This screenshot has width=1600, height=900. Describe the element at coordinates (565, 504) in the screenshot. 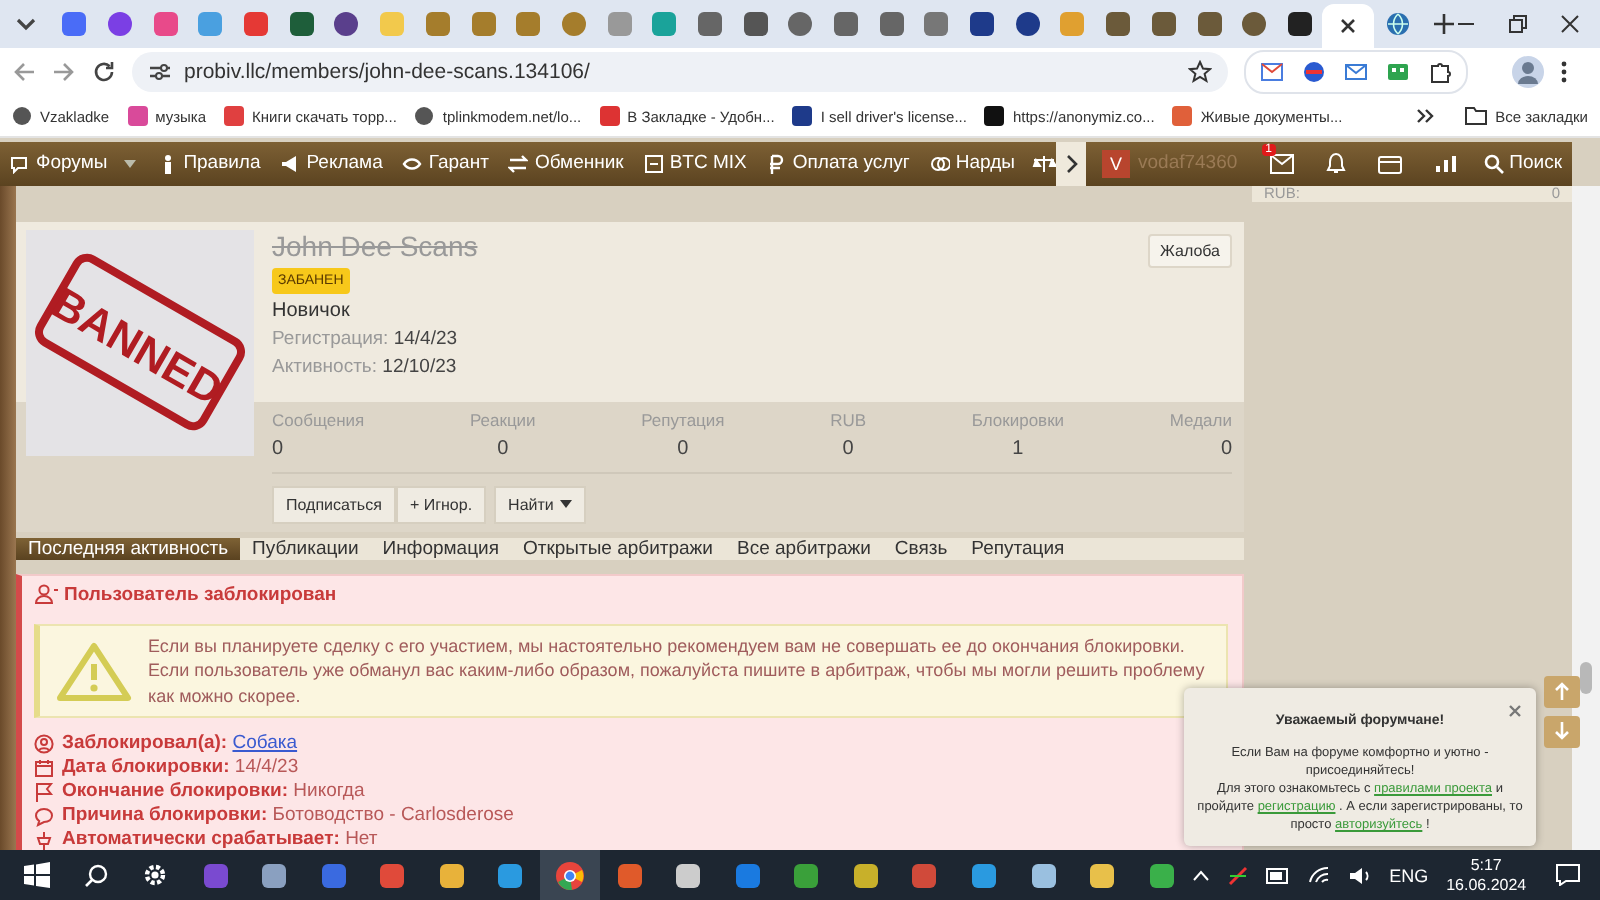

I see `caret-icon` at that location.